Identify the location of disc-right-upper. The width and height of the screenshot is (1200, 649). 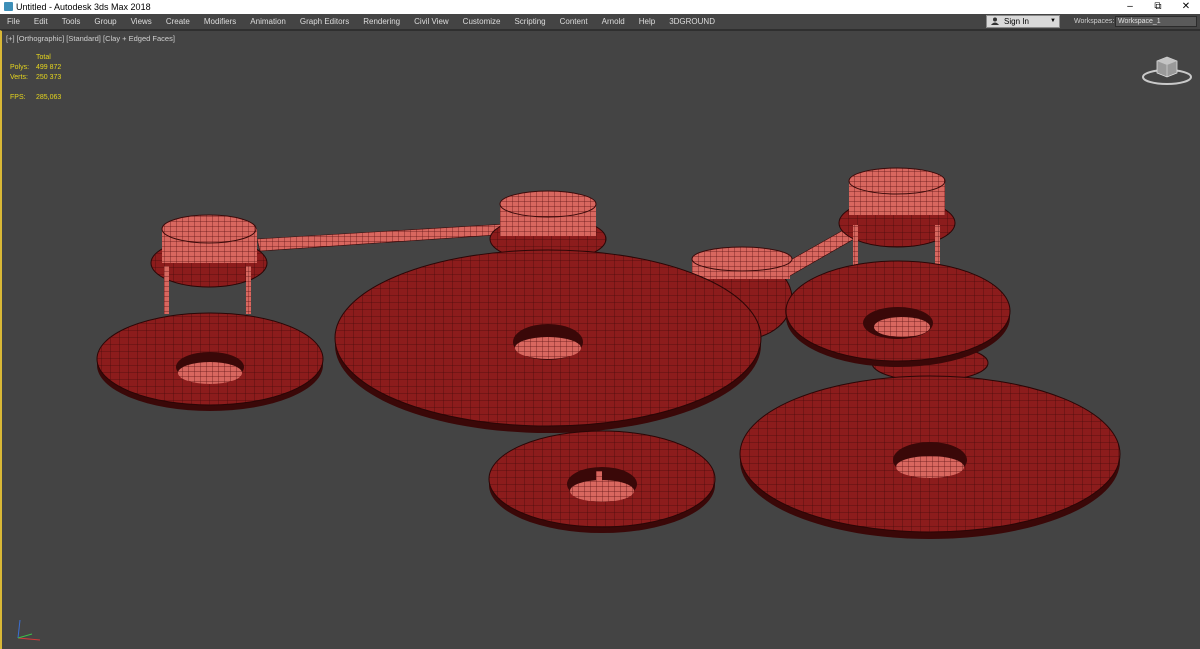
(898, 313).